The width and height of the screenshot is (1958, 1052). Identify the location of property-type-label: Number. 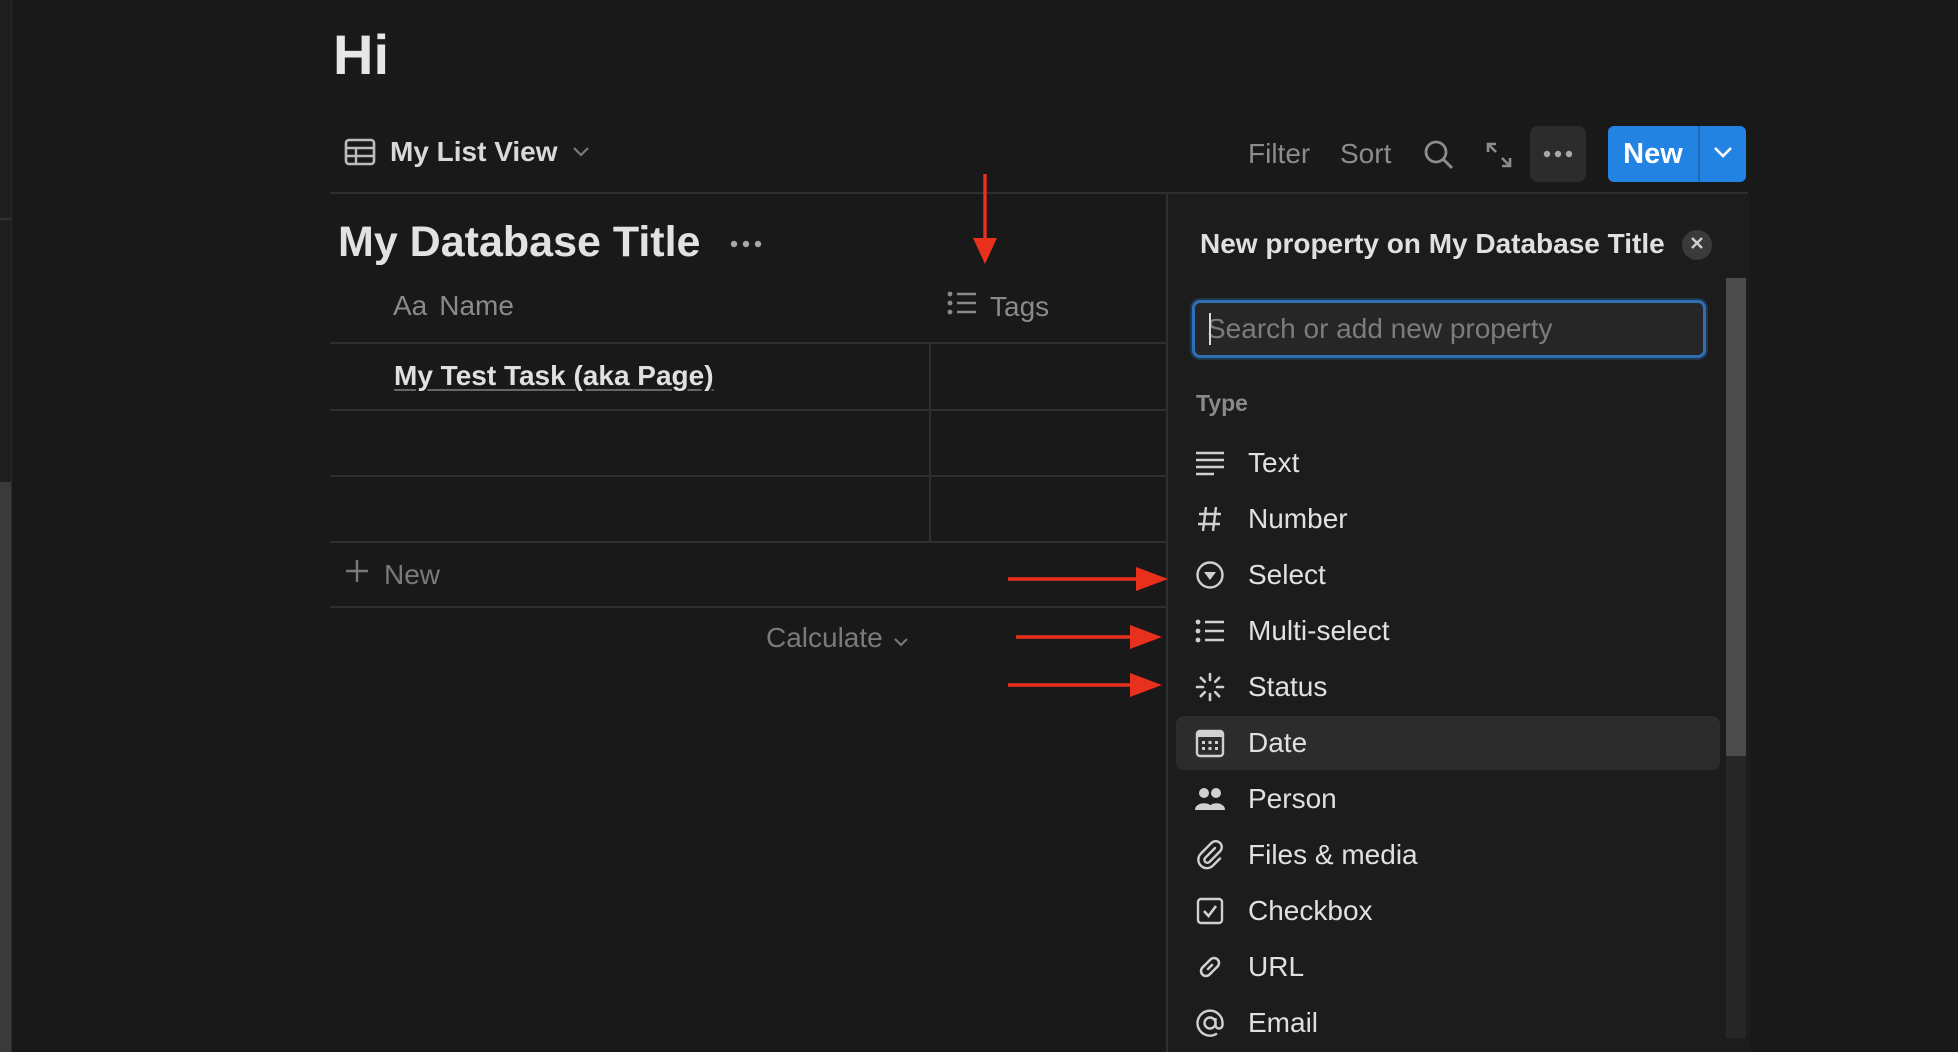
(1298, 518).